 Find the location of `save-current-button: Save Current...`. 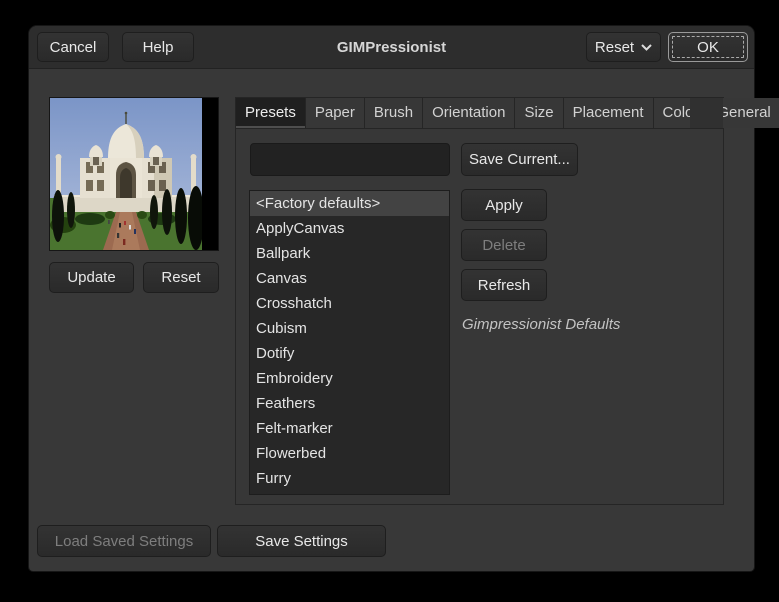

save-current-button: Save Current... is located at coordinates (519, 159).